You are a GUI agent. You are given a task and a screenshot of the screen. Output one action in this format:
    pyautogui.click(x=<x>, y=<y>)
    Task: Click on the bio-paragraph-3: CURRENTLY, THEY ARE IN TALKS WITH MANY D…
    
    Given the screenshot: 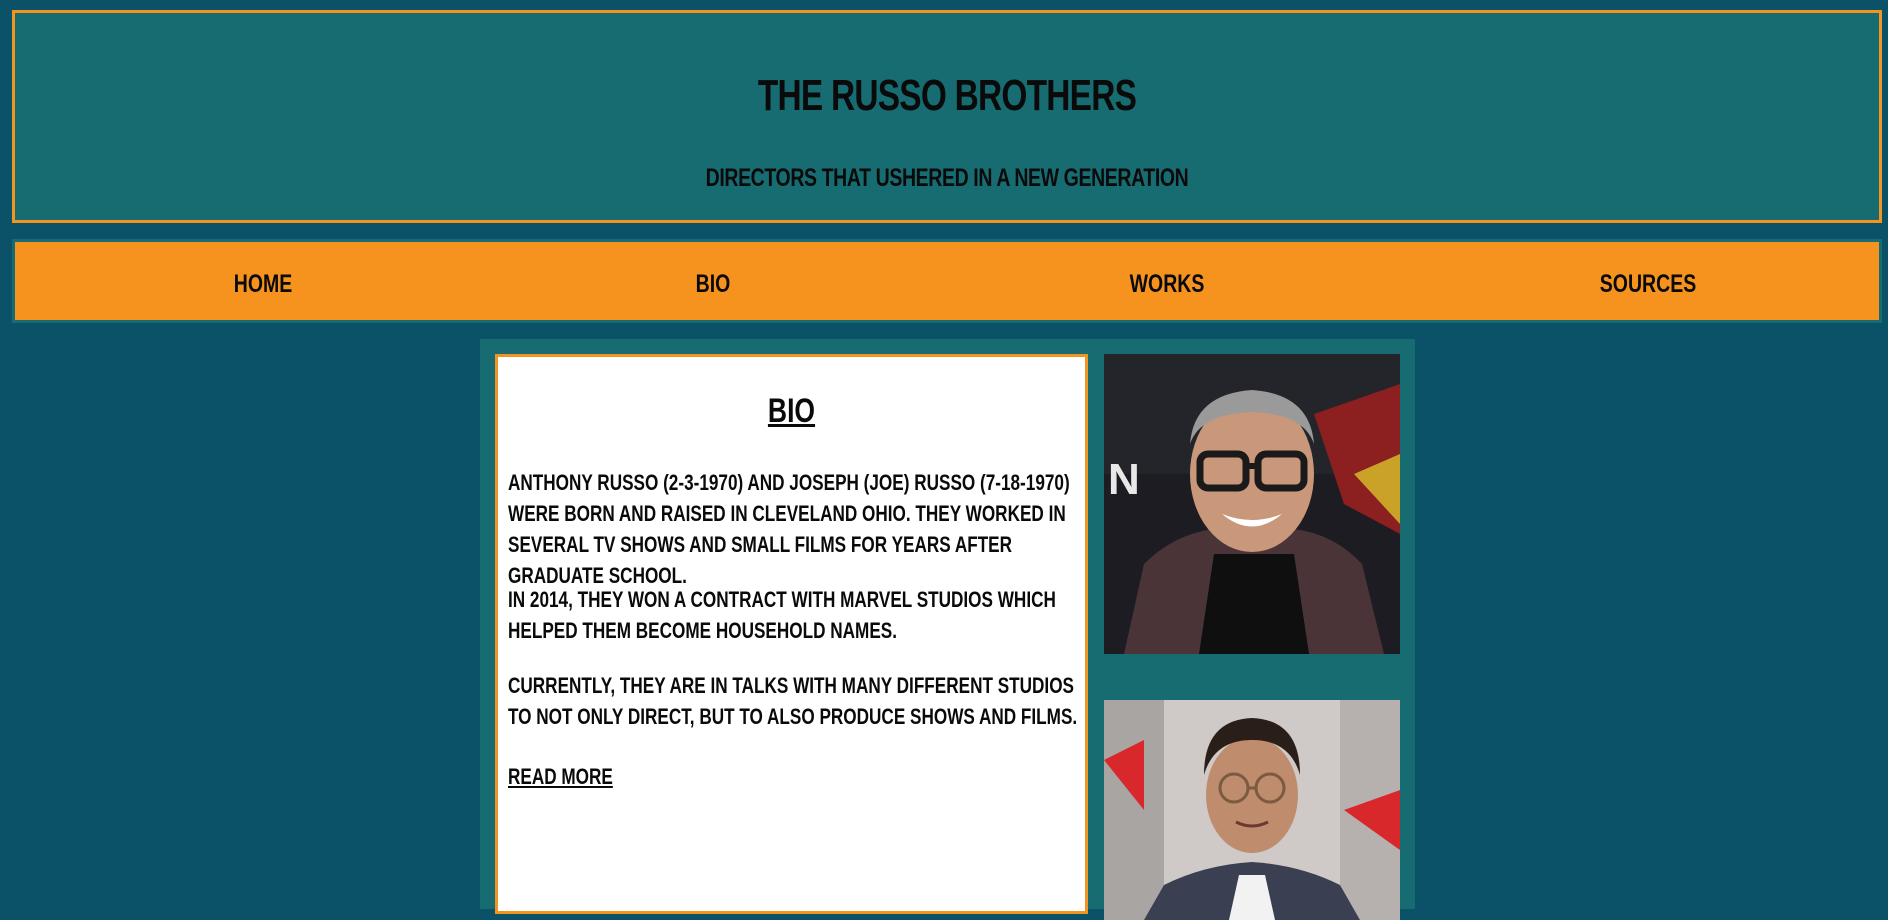 What is the action you would take?
    pyautogui.click(x=793, y=701)
    